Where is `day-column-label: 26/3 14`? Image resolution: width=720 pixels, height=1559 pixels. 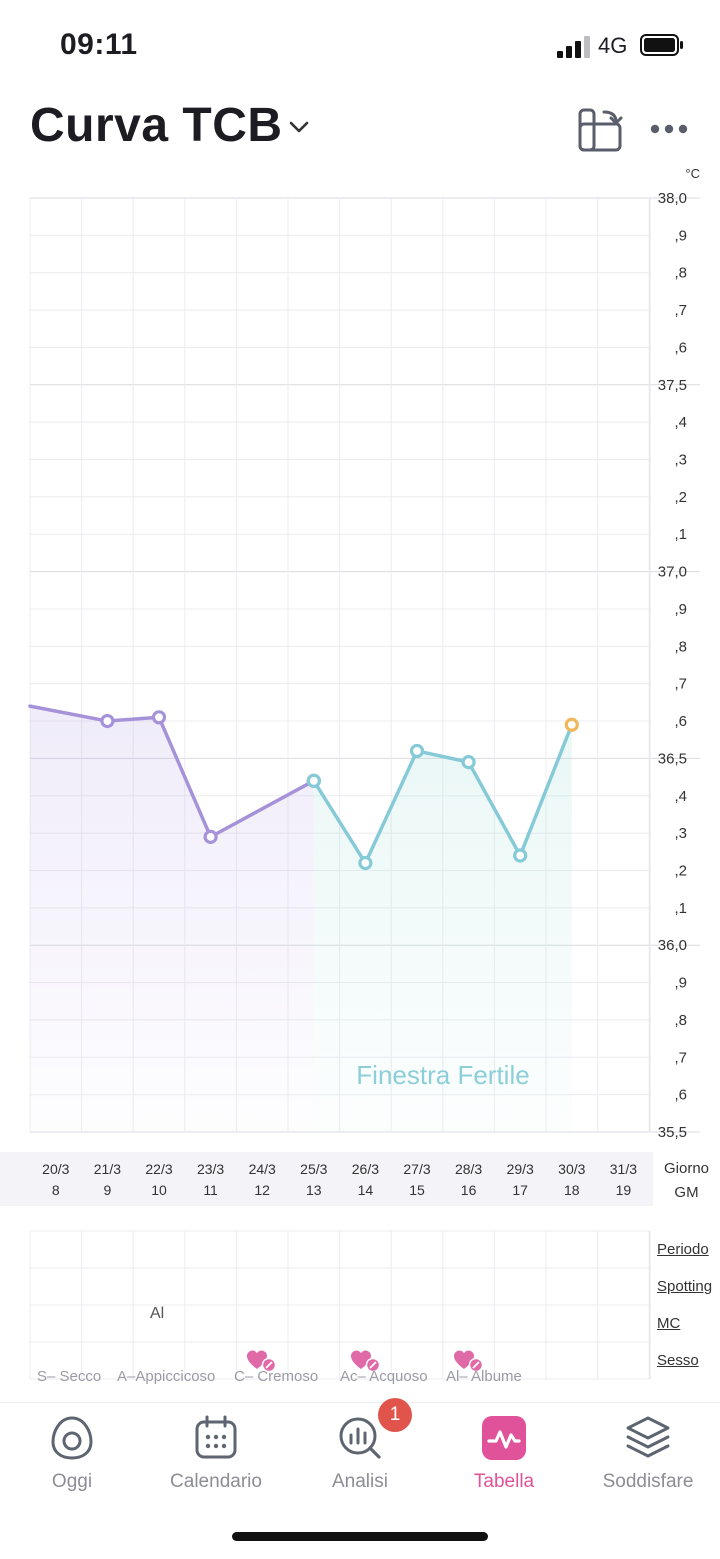 day-column-label: 26/3 14 is located at coordinates (365, 1180).